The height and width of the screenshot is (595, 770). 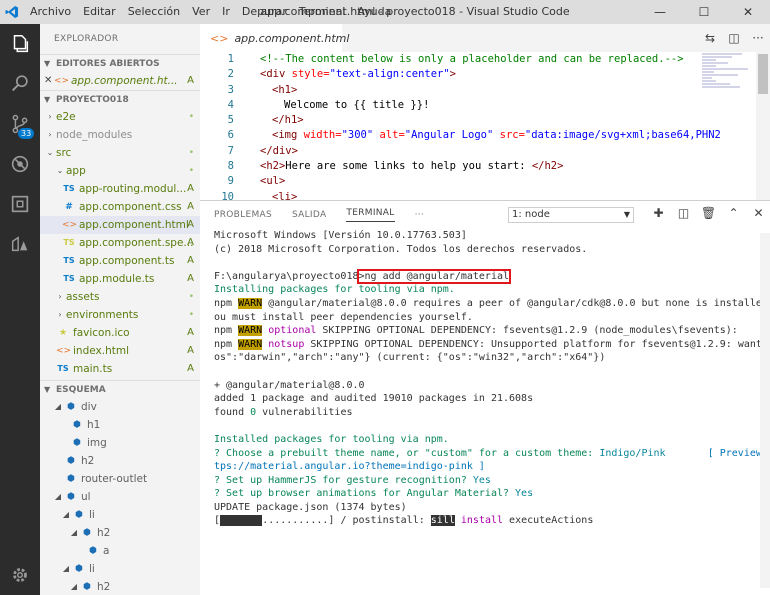 I want to click on tab-problems: PROBLEMAS, so click(x=243, y=215).